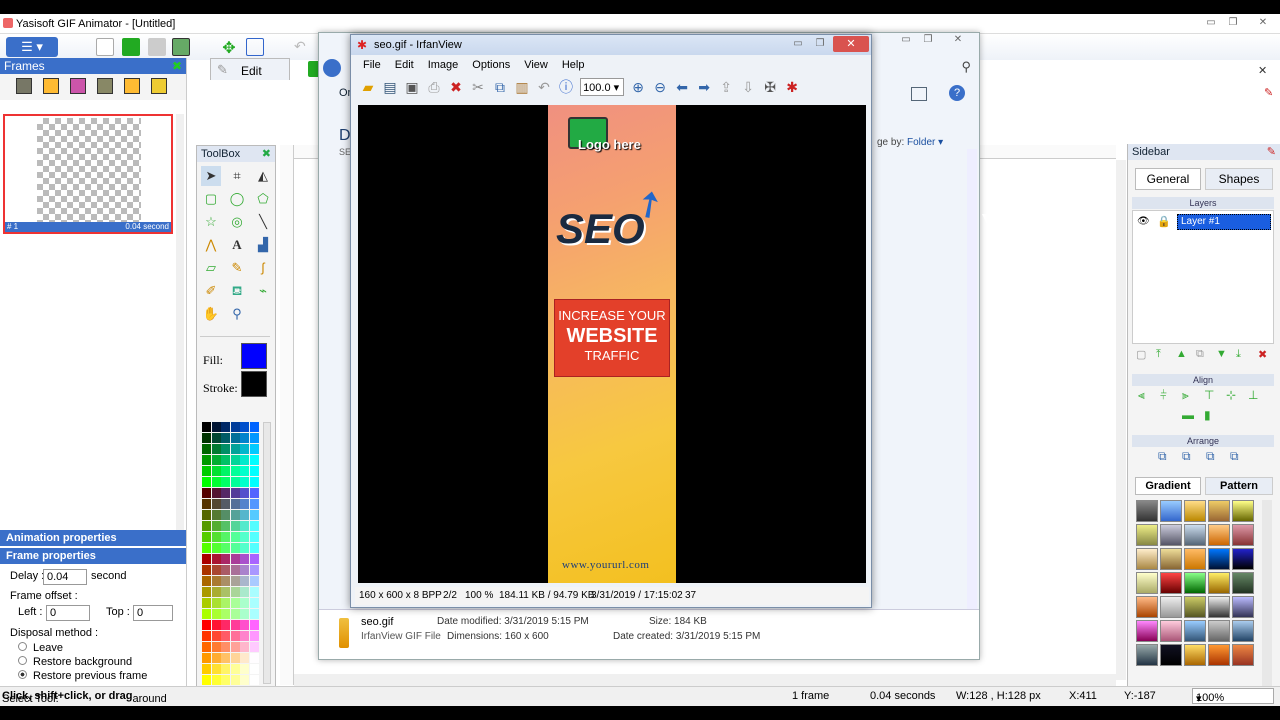 This screenshot has width=1280, height=720. What do you see at coordinates (211, 245) in the screenshot?
I see `bezier-tool-icon: ⋀` at bounding box center [211, 245].